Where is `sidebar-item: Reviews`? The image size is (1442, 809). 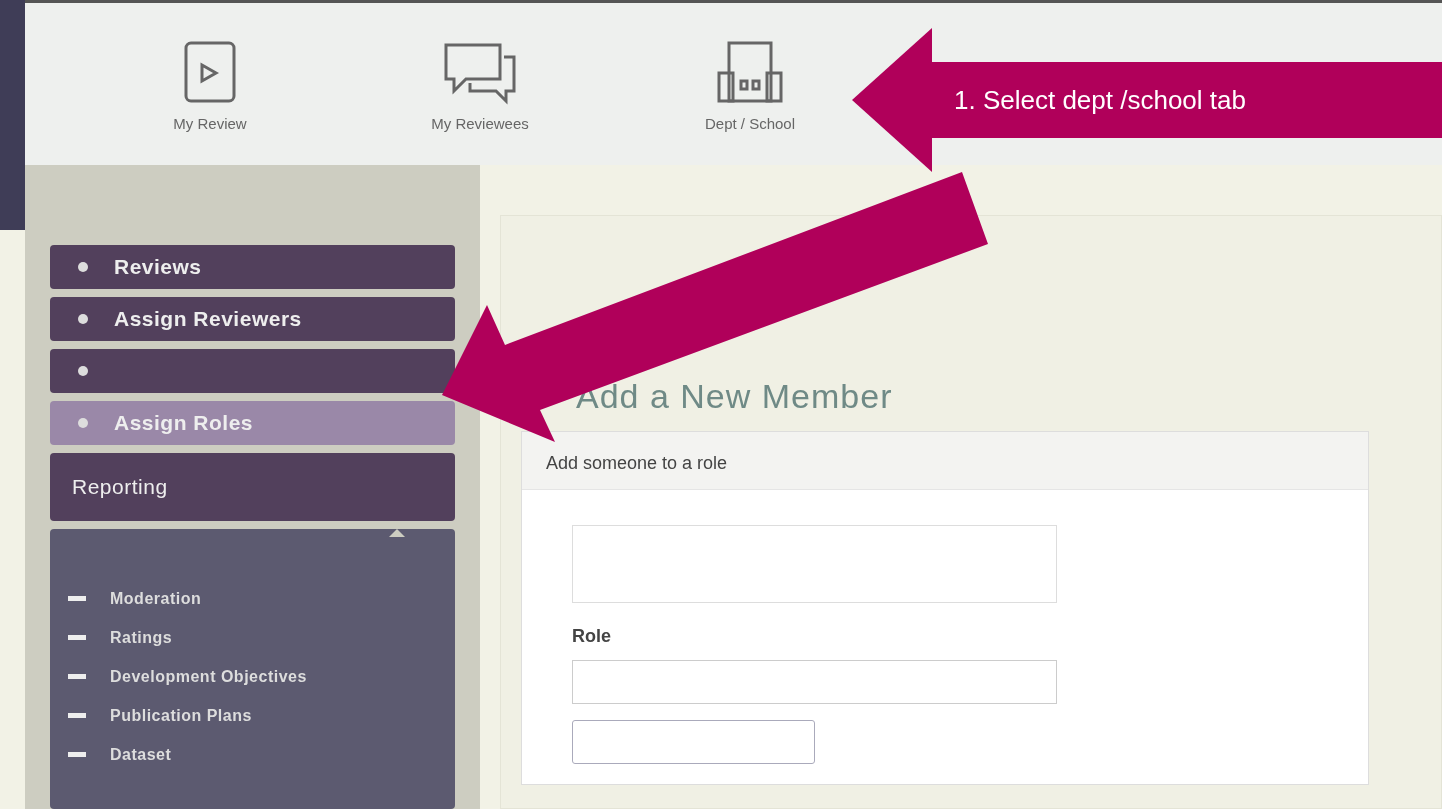 sidebar-item: Reviews is located at coordinates (252, 267).